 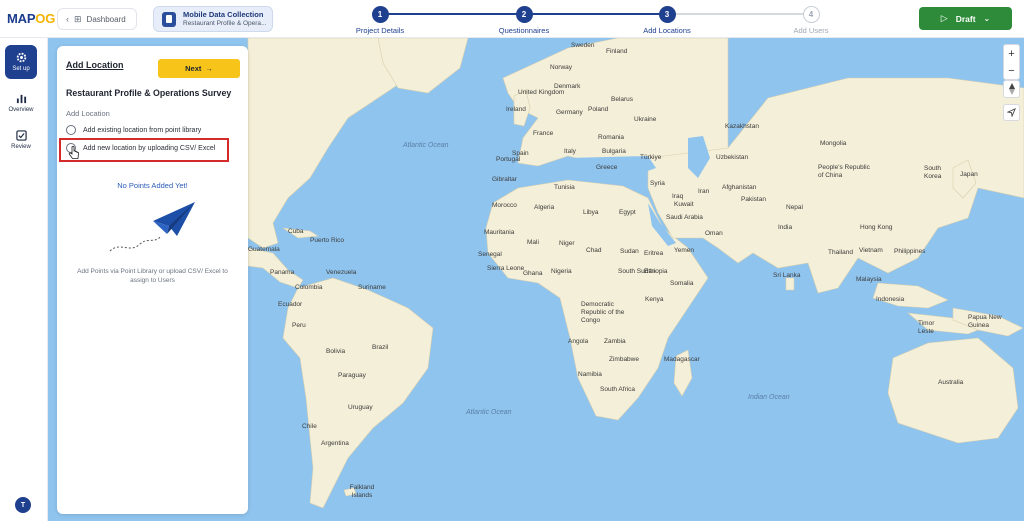 I want to click on country-label: Nepal, so click(x=794, y=207).